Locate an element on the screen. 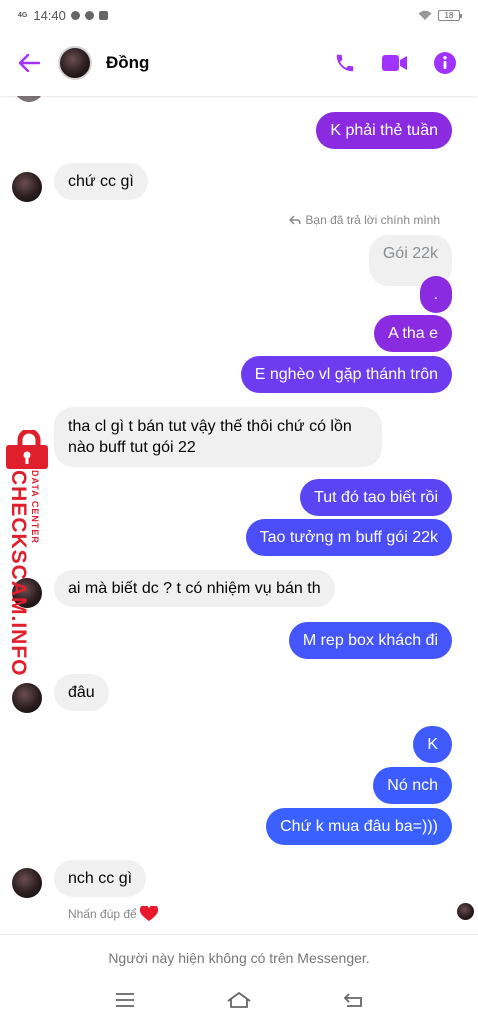  info-button is located at coordinates (445, 63).